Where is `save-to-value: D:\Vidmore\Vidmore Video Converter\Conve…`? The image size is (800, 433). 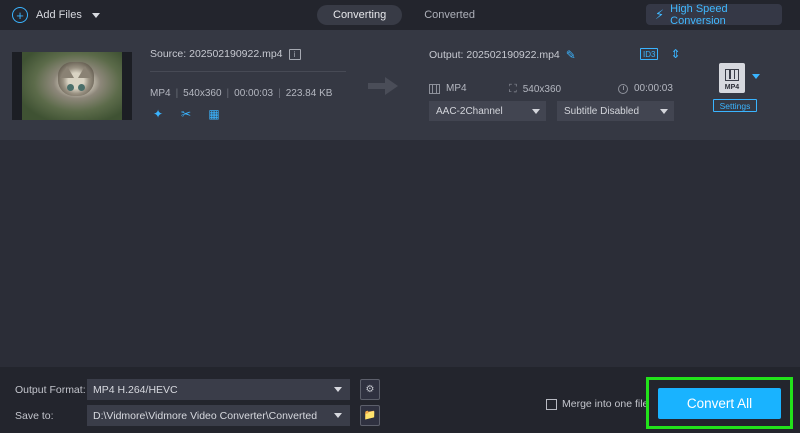
save-to-value: D:\Vidmore\Vidmore Video Converter\Conve… is located at coordinates (205, 415).